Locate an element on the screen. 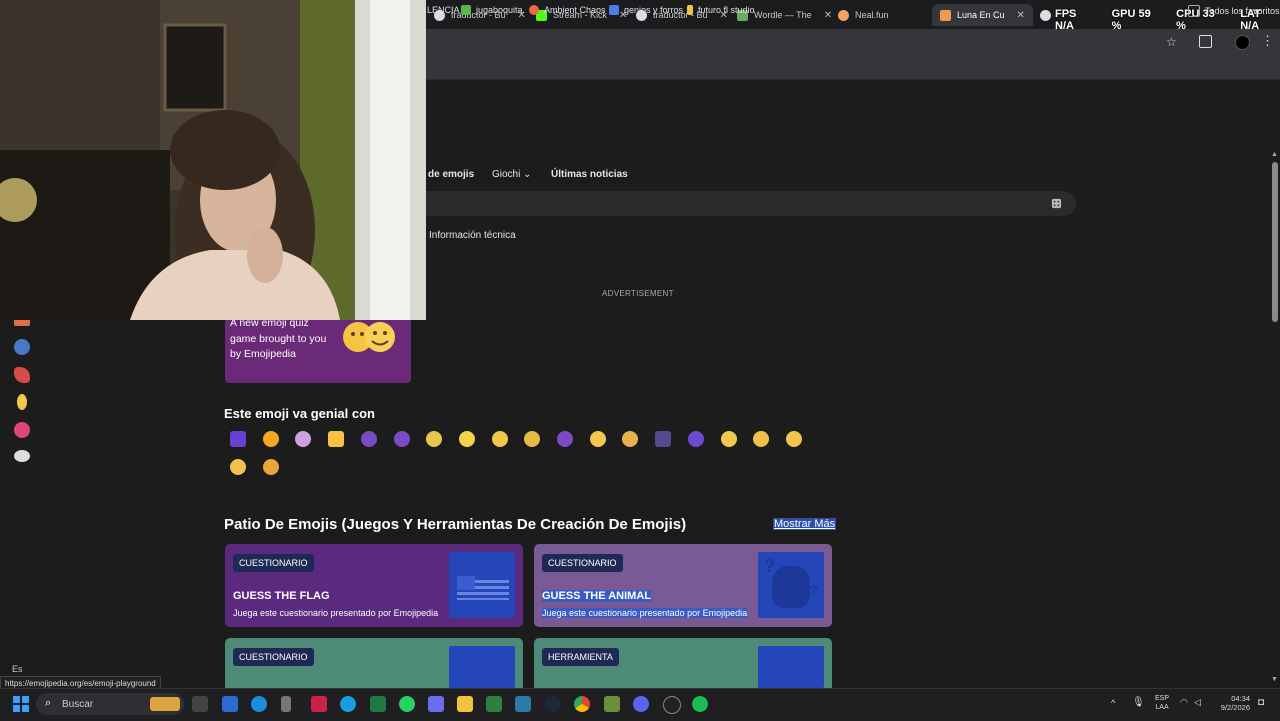 This screenshot has width=1280, height=721. bookmark-label: Todos los favoritos is located at coordinates (1242, 11).